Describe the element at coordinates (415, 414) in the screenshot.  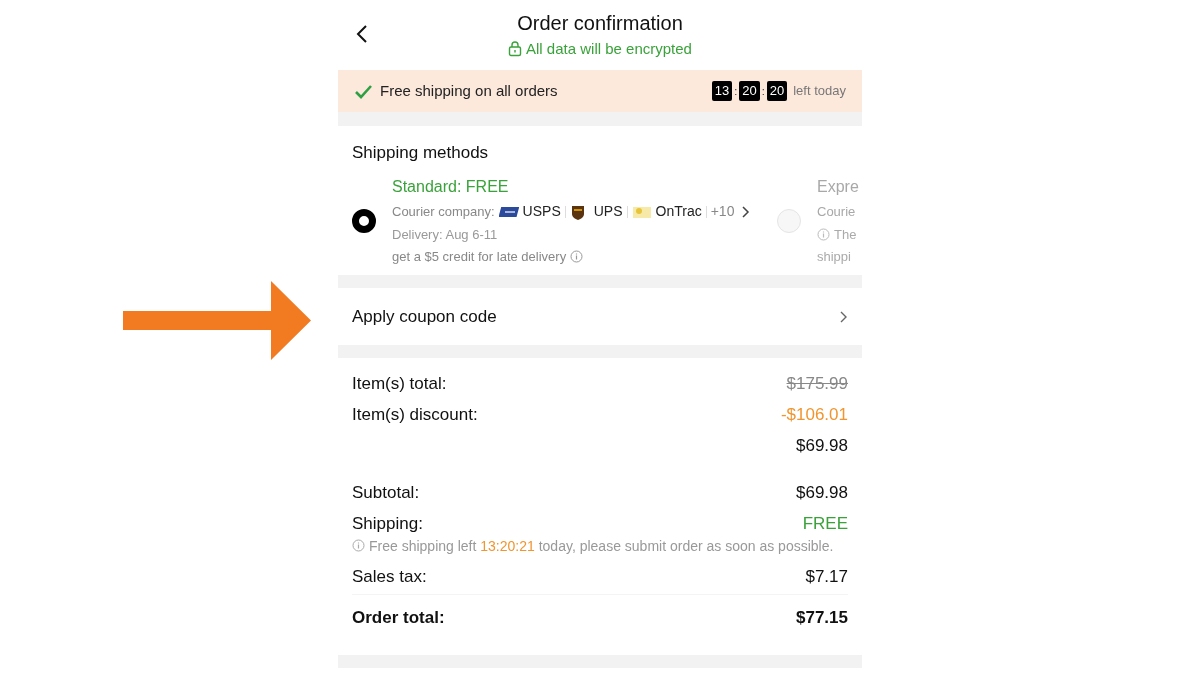
I see `summary-label: Item(s) discount:` at that location.